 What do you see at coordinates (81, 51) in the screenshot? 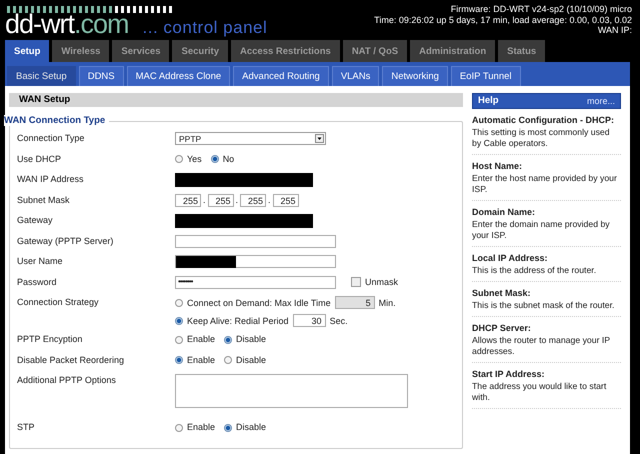
I see `main-tab: Wireless` at bounding box center [81, 51].